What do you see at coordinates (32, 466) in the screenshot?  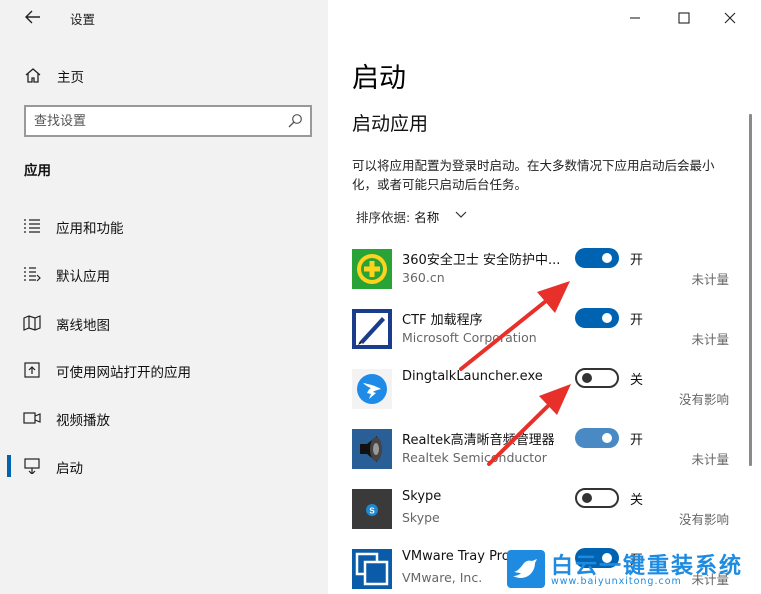 I see `startup-icon` at bounding box center [32, 466].